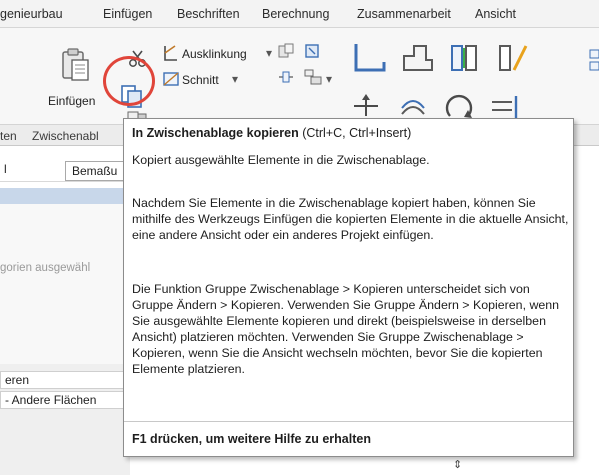 The image size is (599, 475). I want to click on move-icon, so click(366, 106).